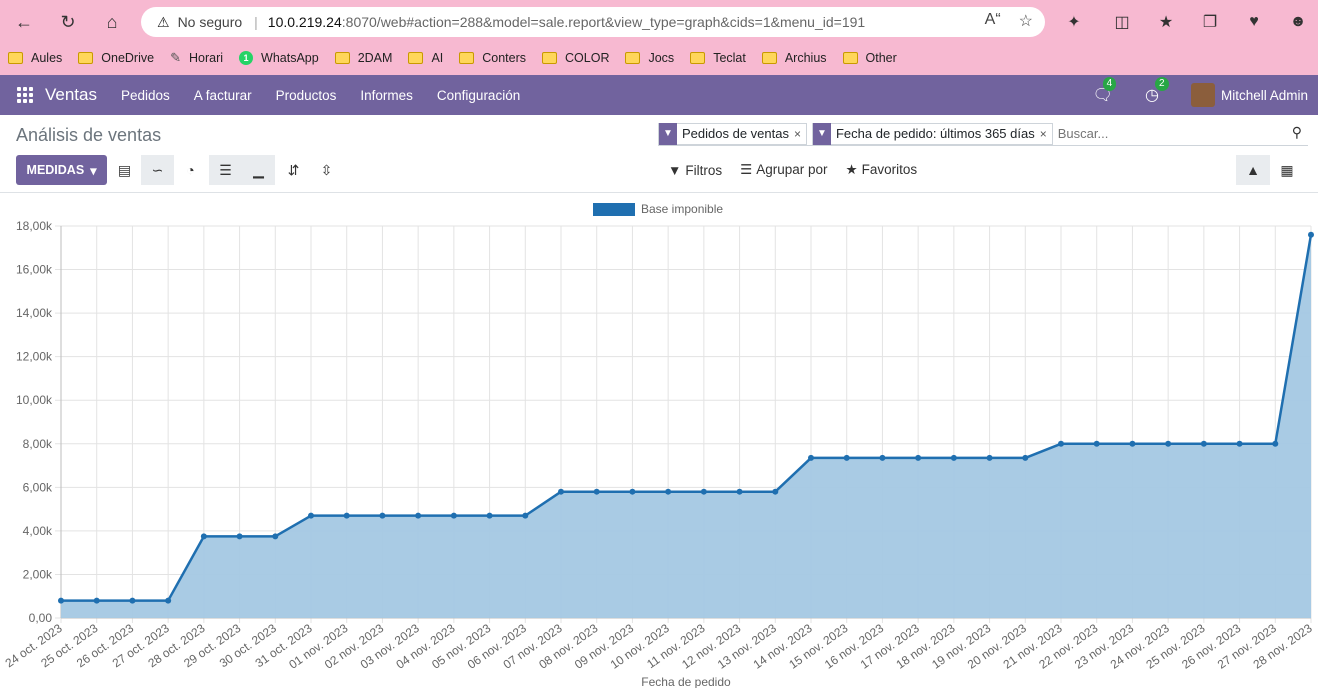 The image size is (1318, 688). Describe the element at coordinates (34, 357) in the screenshot. I see `y-tick-label: 12,00k` at that location.